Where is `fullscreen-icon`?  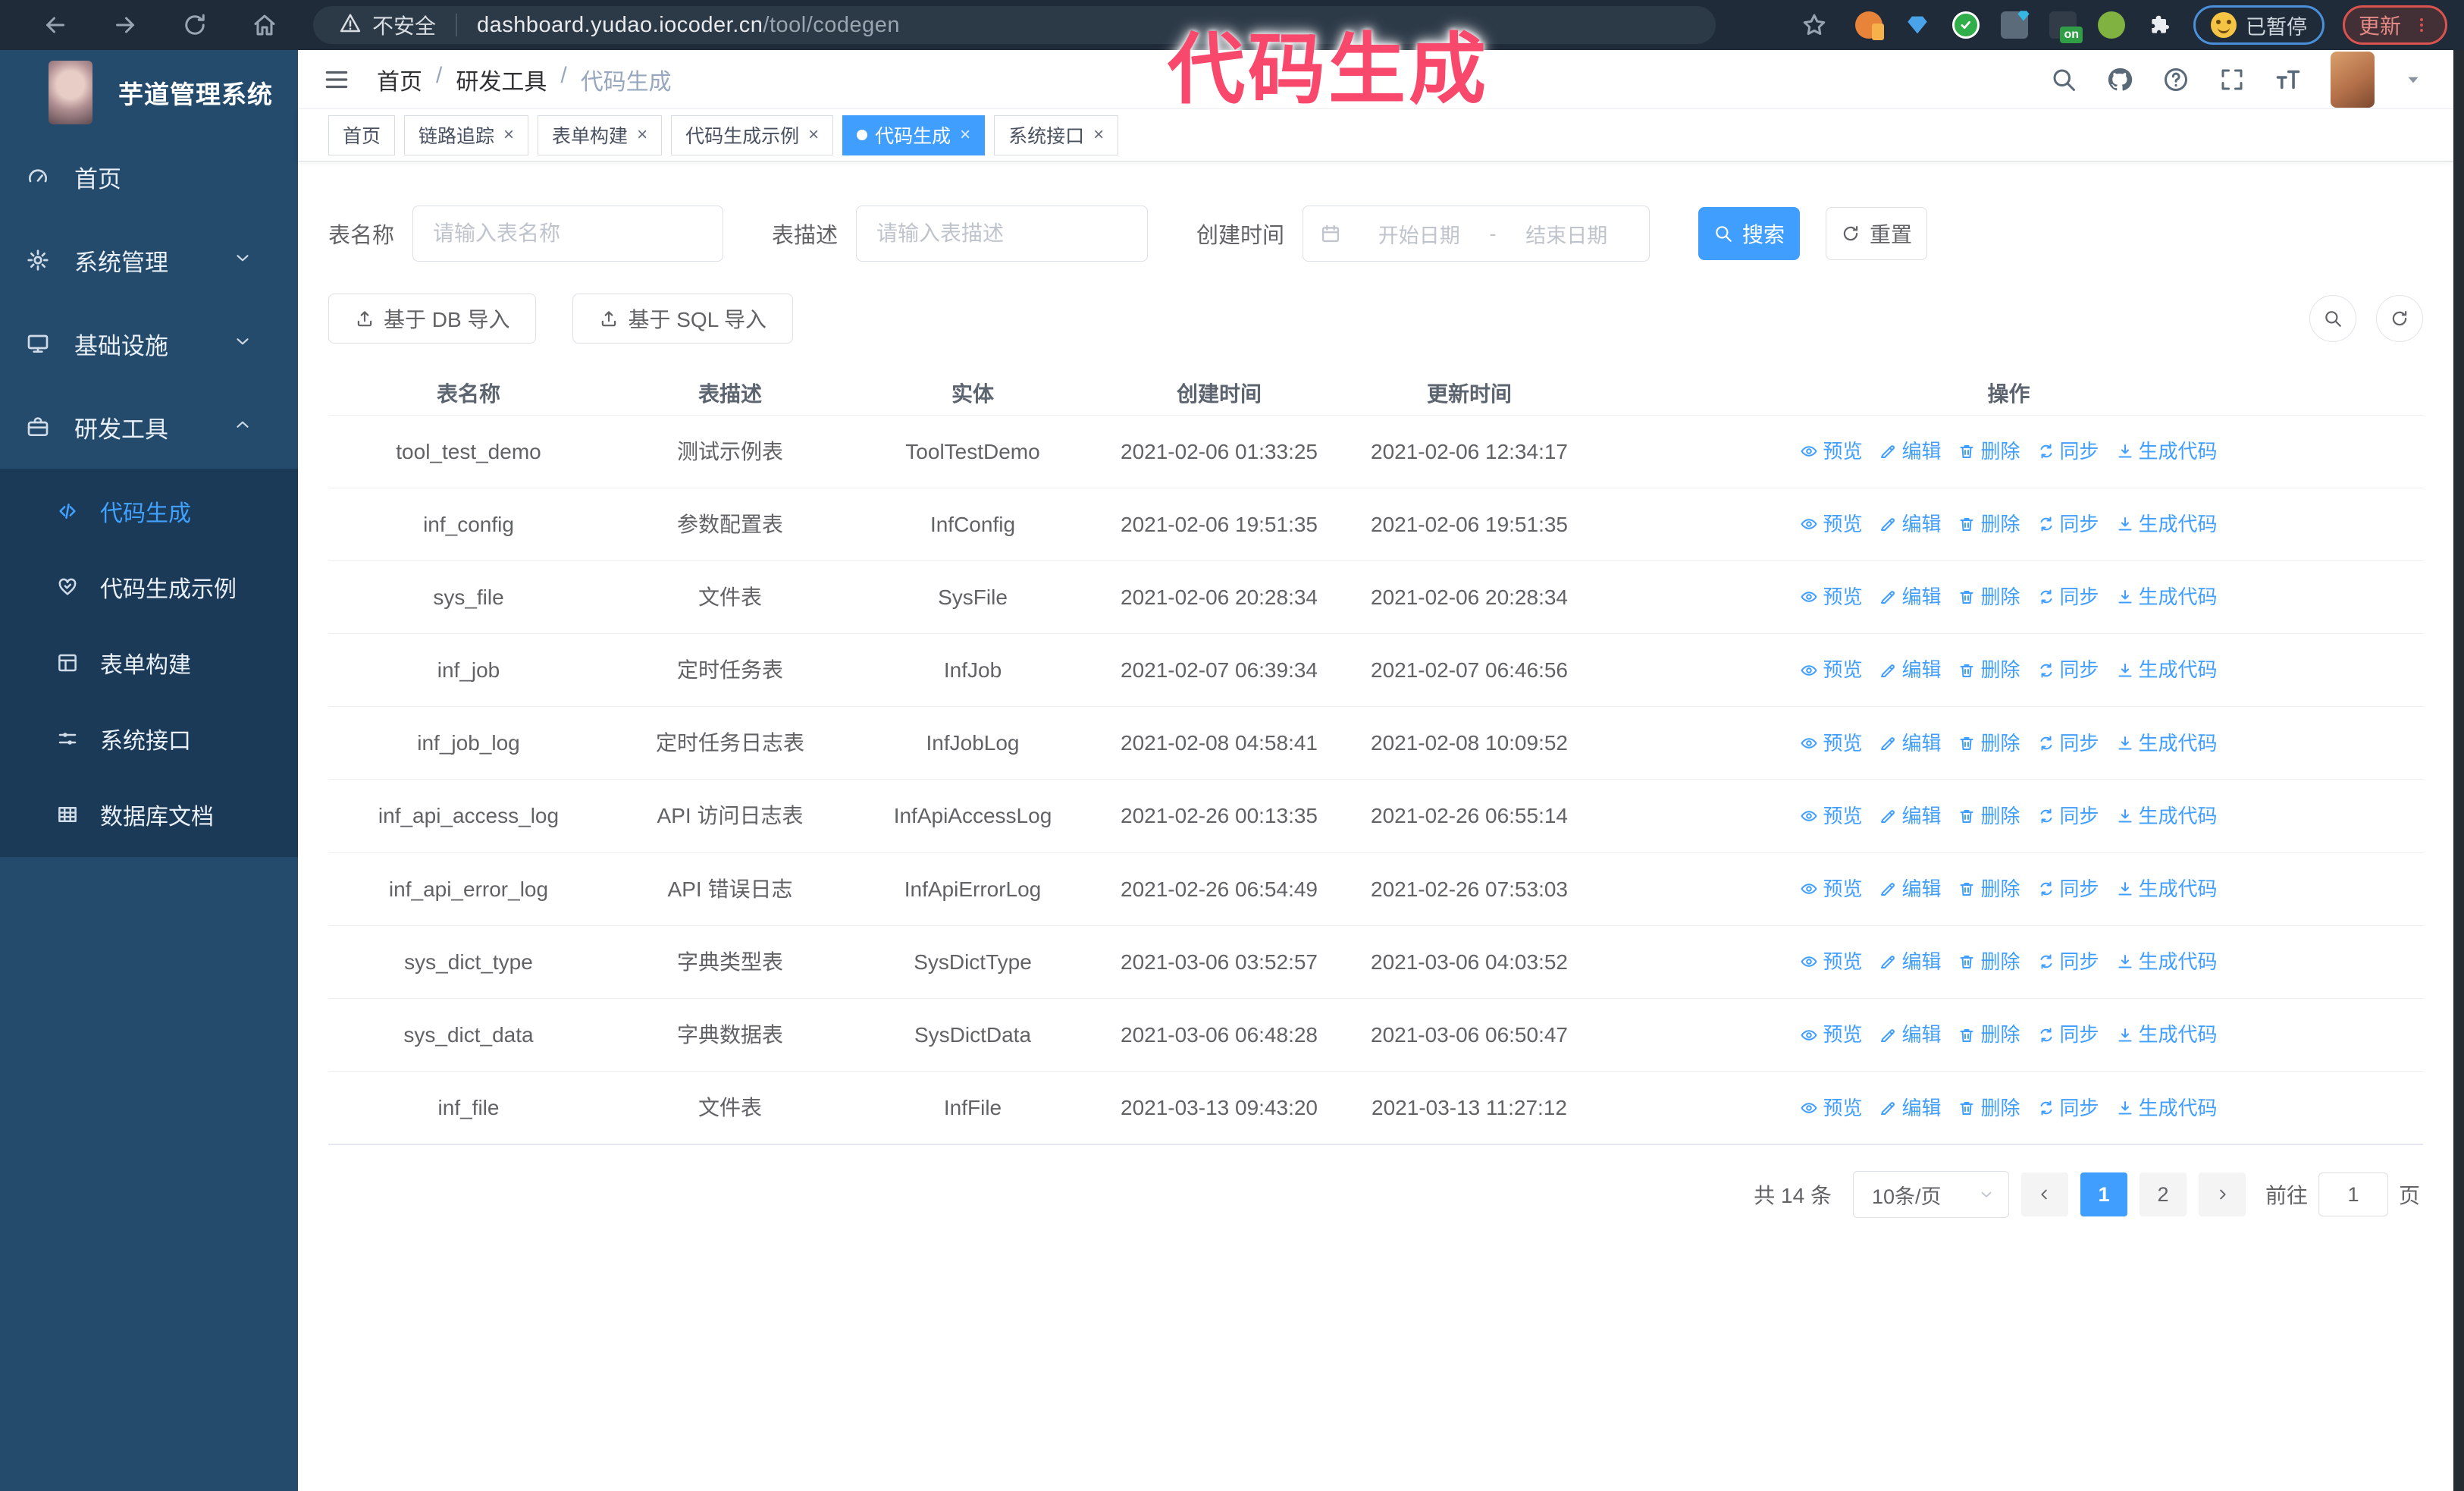 fullscreen-icon is located at coordinates (2232, 79).